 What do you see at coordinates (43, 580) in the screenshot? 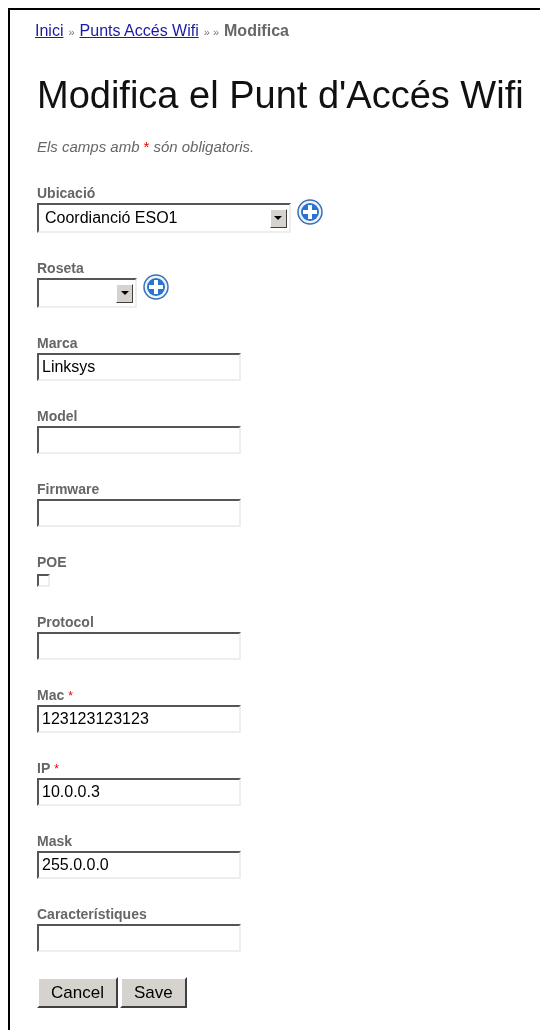
I see `checkbox` at bounding box center [43, 580].